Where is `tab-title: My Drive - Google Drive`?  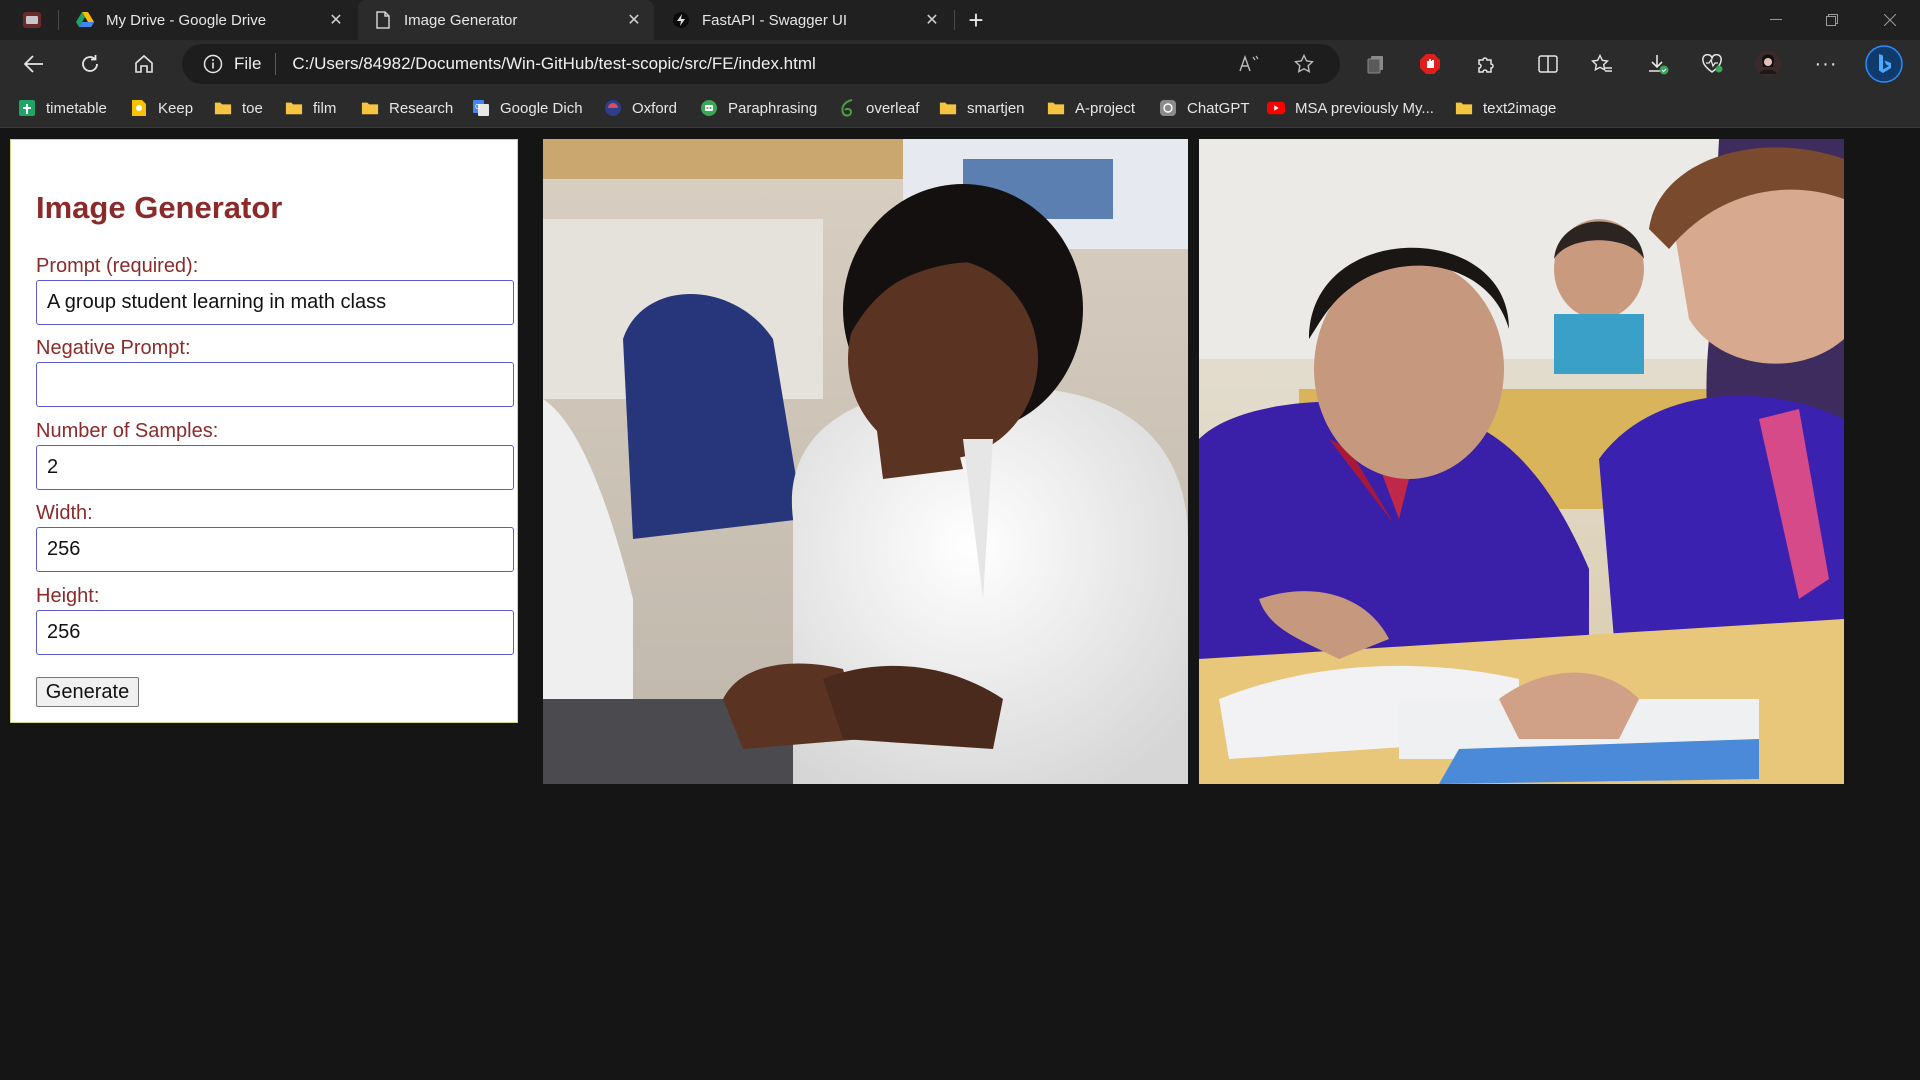 tab-title: My Drive - Google Drive is located at coordinates (186, 20).